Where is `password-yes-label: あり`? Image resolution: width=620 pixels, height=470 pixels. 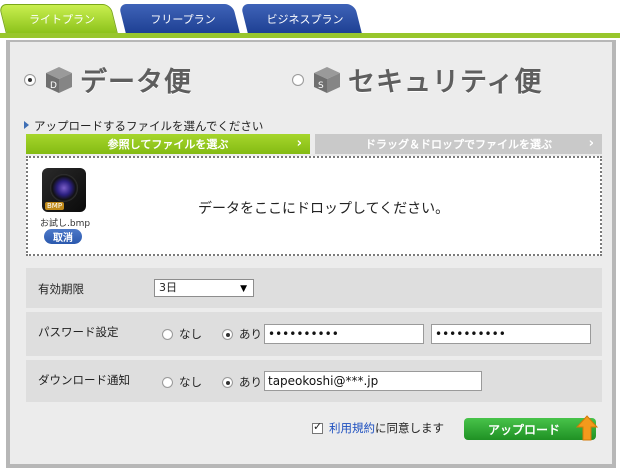 password-yes-label: あり is located at coordinates (250, 334).